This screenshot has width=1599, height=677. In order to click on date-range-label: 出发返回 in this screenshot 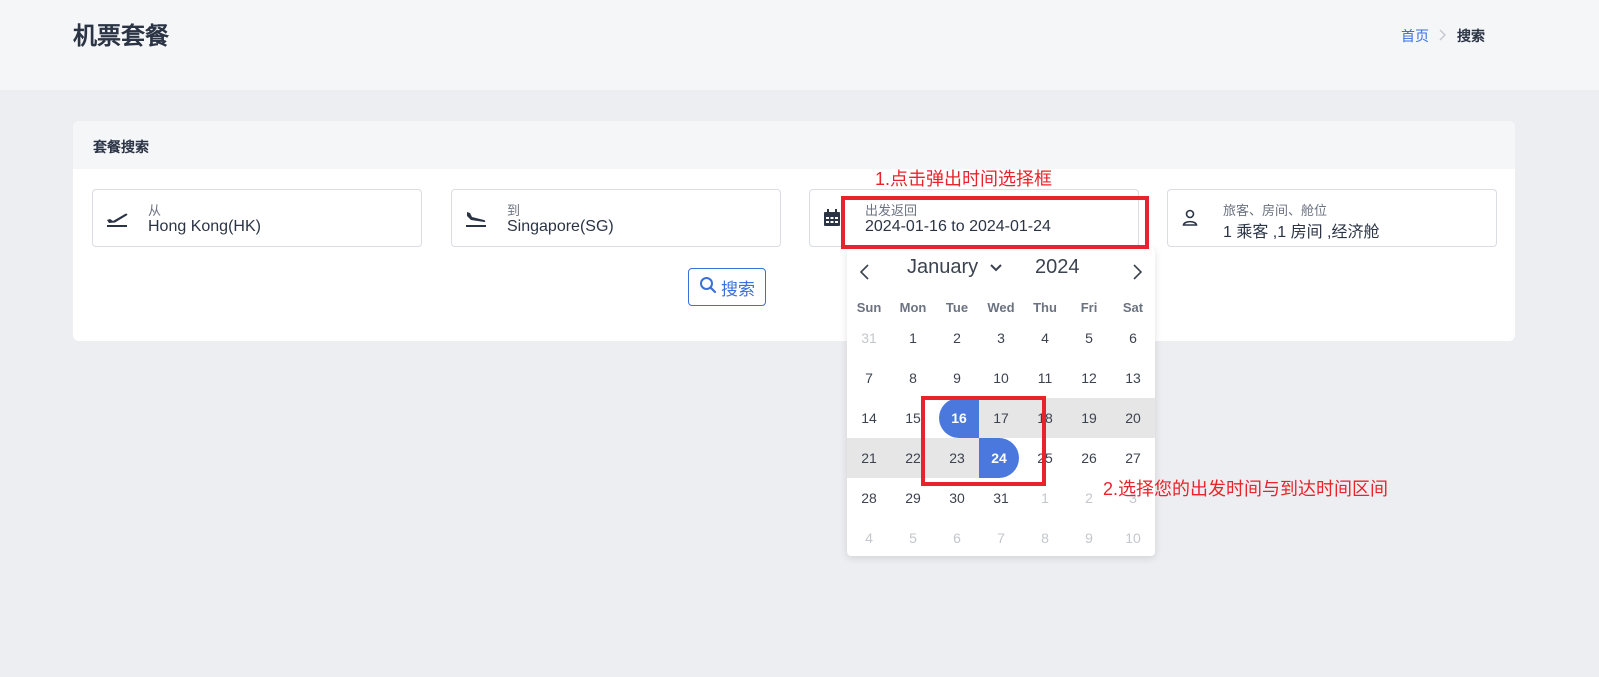, I will do `click(891, 210)`.